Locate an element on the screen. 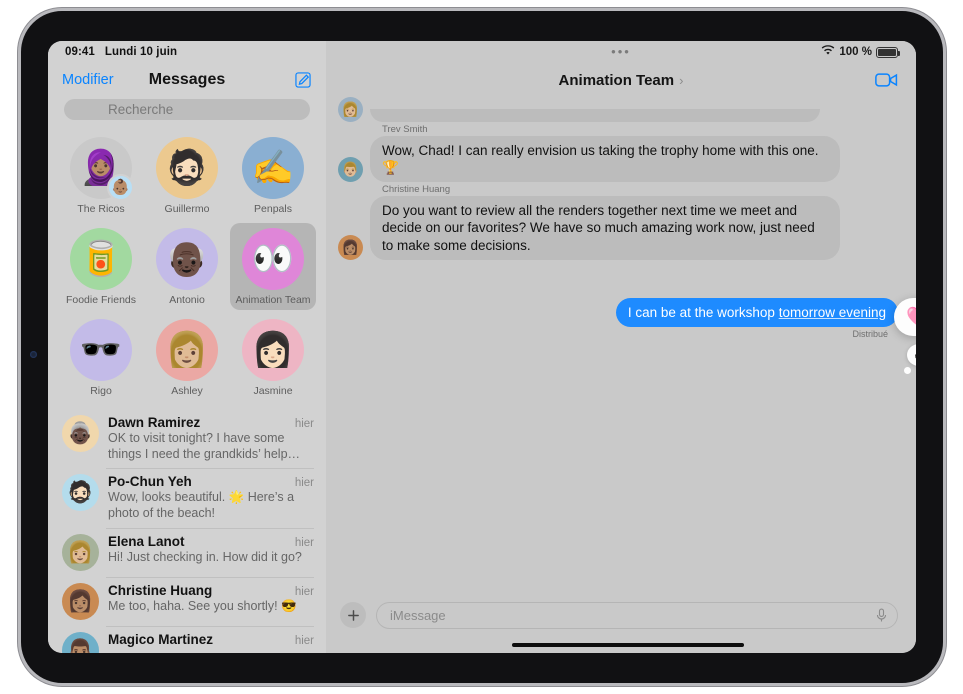 This screenshot has height=694, width=963. tapback-tail-dot is located at coordinates (907, 370).